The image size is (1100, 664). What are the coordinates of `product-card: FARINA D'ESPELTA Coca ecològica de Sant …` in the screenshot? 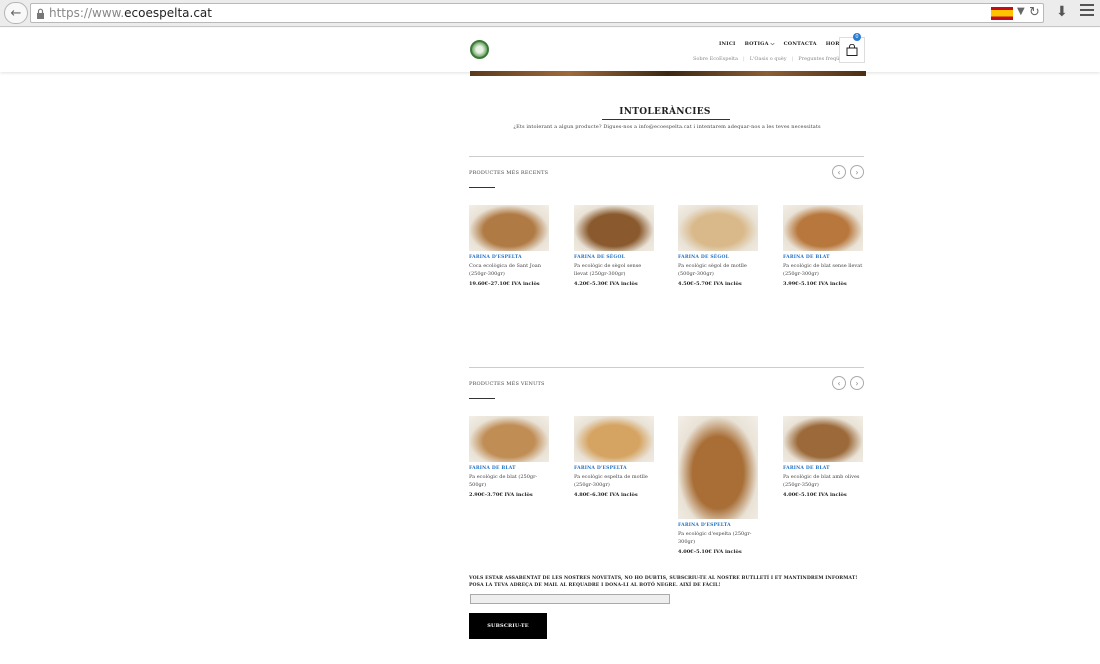 It's located at (510, 246).